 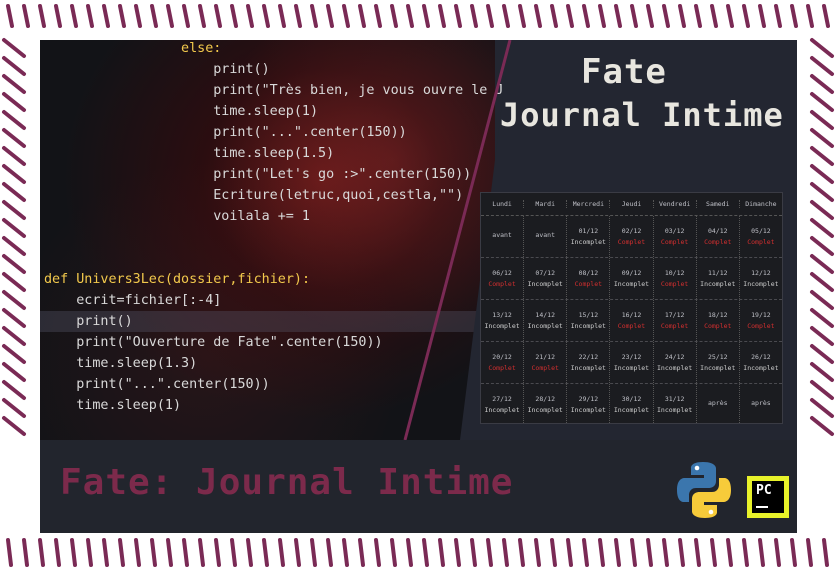 What do you see at coordinates (503, 278) in the screenshot?
I see `calendar-cell: 06/12 Complet` at bounding box center [503, 278].